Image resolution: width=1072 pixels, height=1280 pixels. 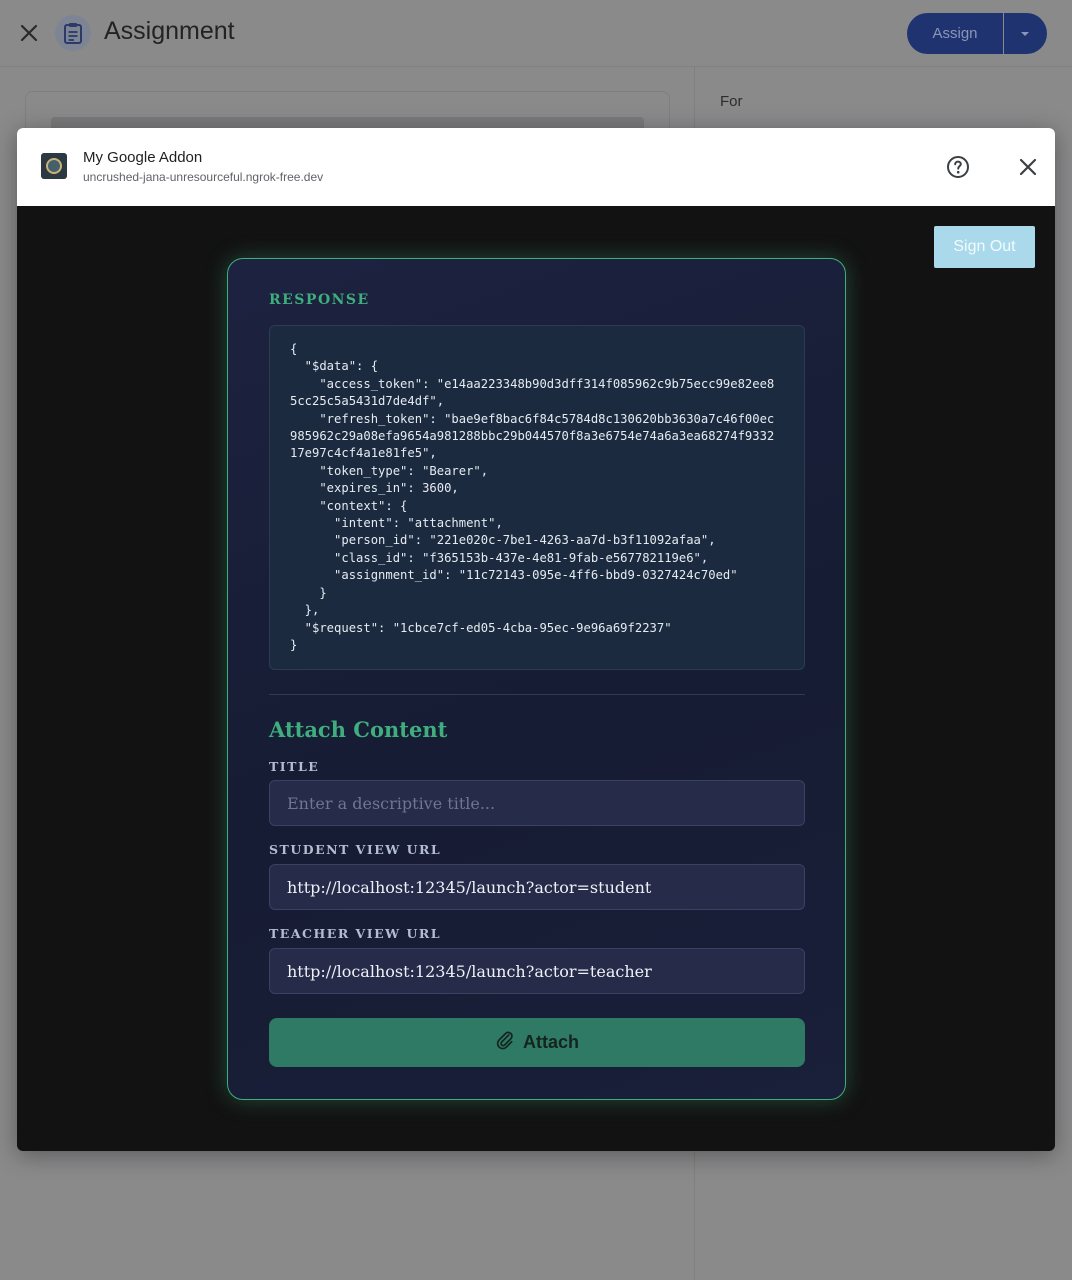 What do you see at coordinates (319, 300) in the screenshot?
I see `response-label: RESPONSE` at bounding box center [319, 300].